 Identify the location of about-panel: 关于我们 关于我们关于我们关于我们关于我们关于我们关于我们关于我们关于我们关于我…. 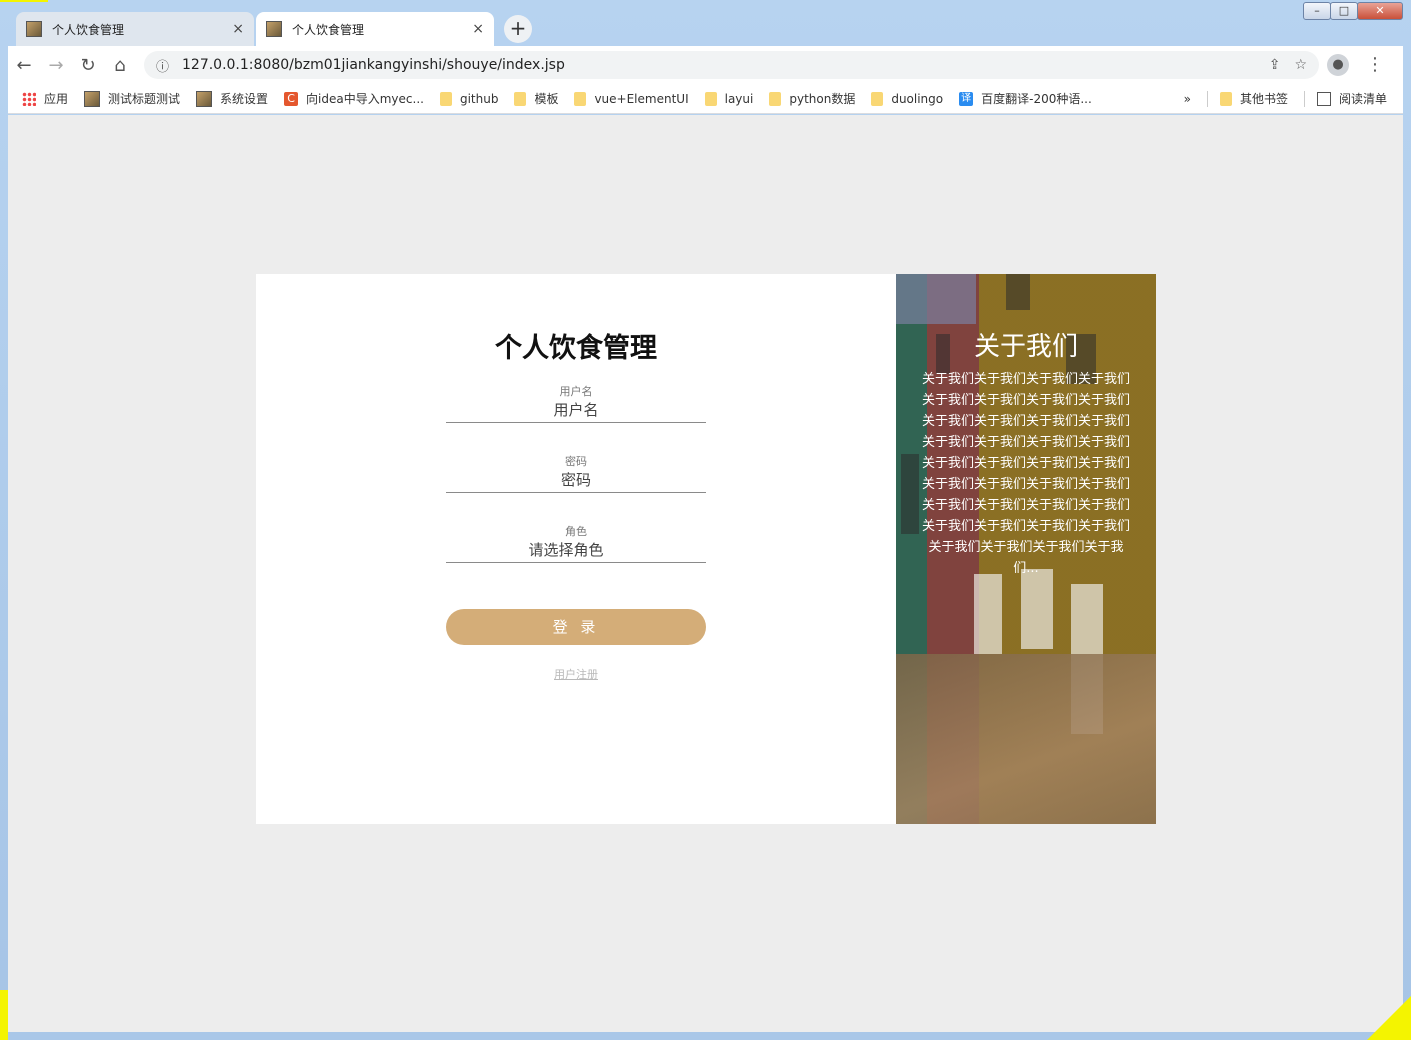
(1026, 549).